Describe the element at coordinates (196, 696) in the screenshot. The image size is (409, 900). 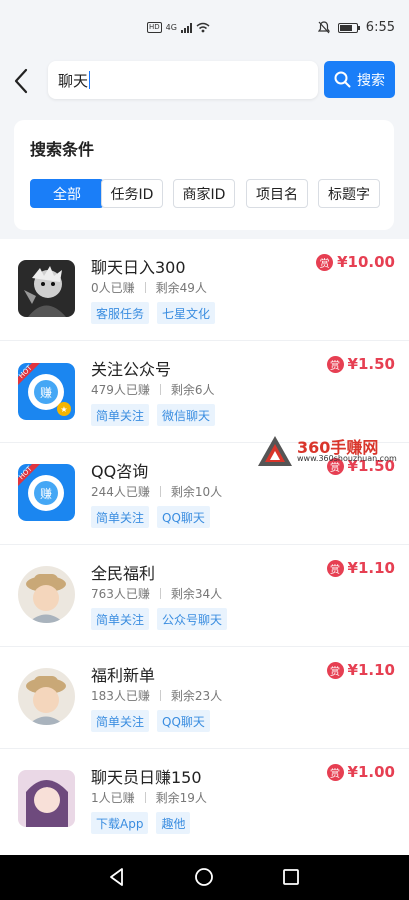
I see `remaining-count: 剩余23人` at that location.